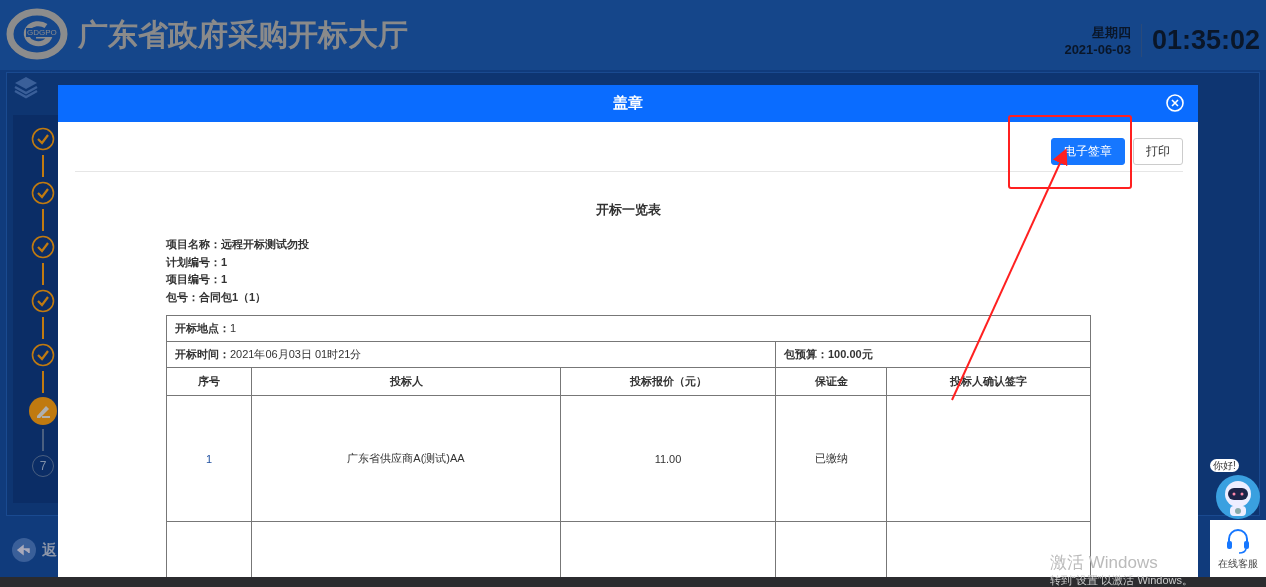 The width and height of the screenshot is (1266, 587). What do you see at coordinates (831, 381) in the screenshot?
I see `column-header: 保证金` at bounding box center [831, 381].